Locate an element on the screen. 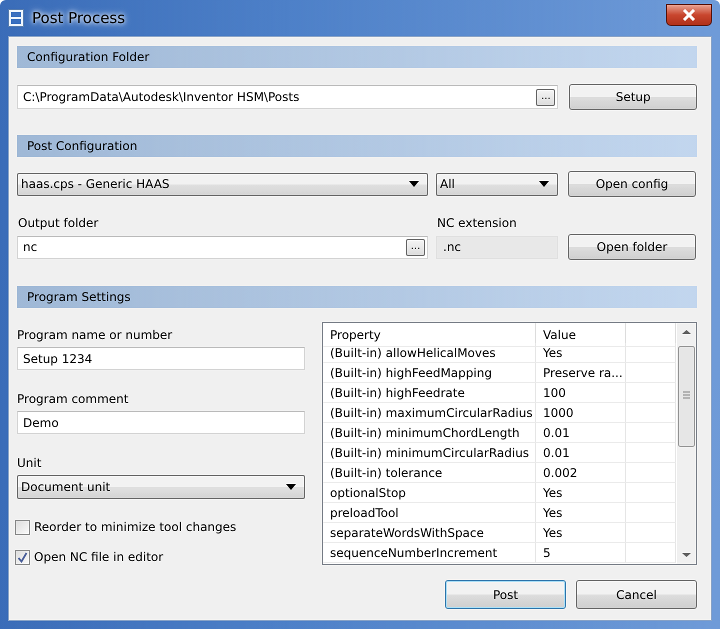 This screenshot has width=720, height=629. table-cell: sequenceNumberIncrement is located at coordinates (429, 553).